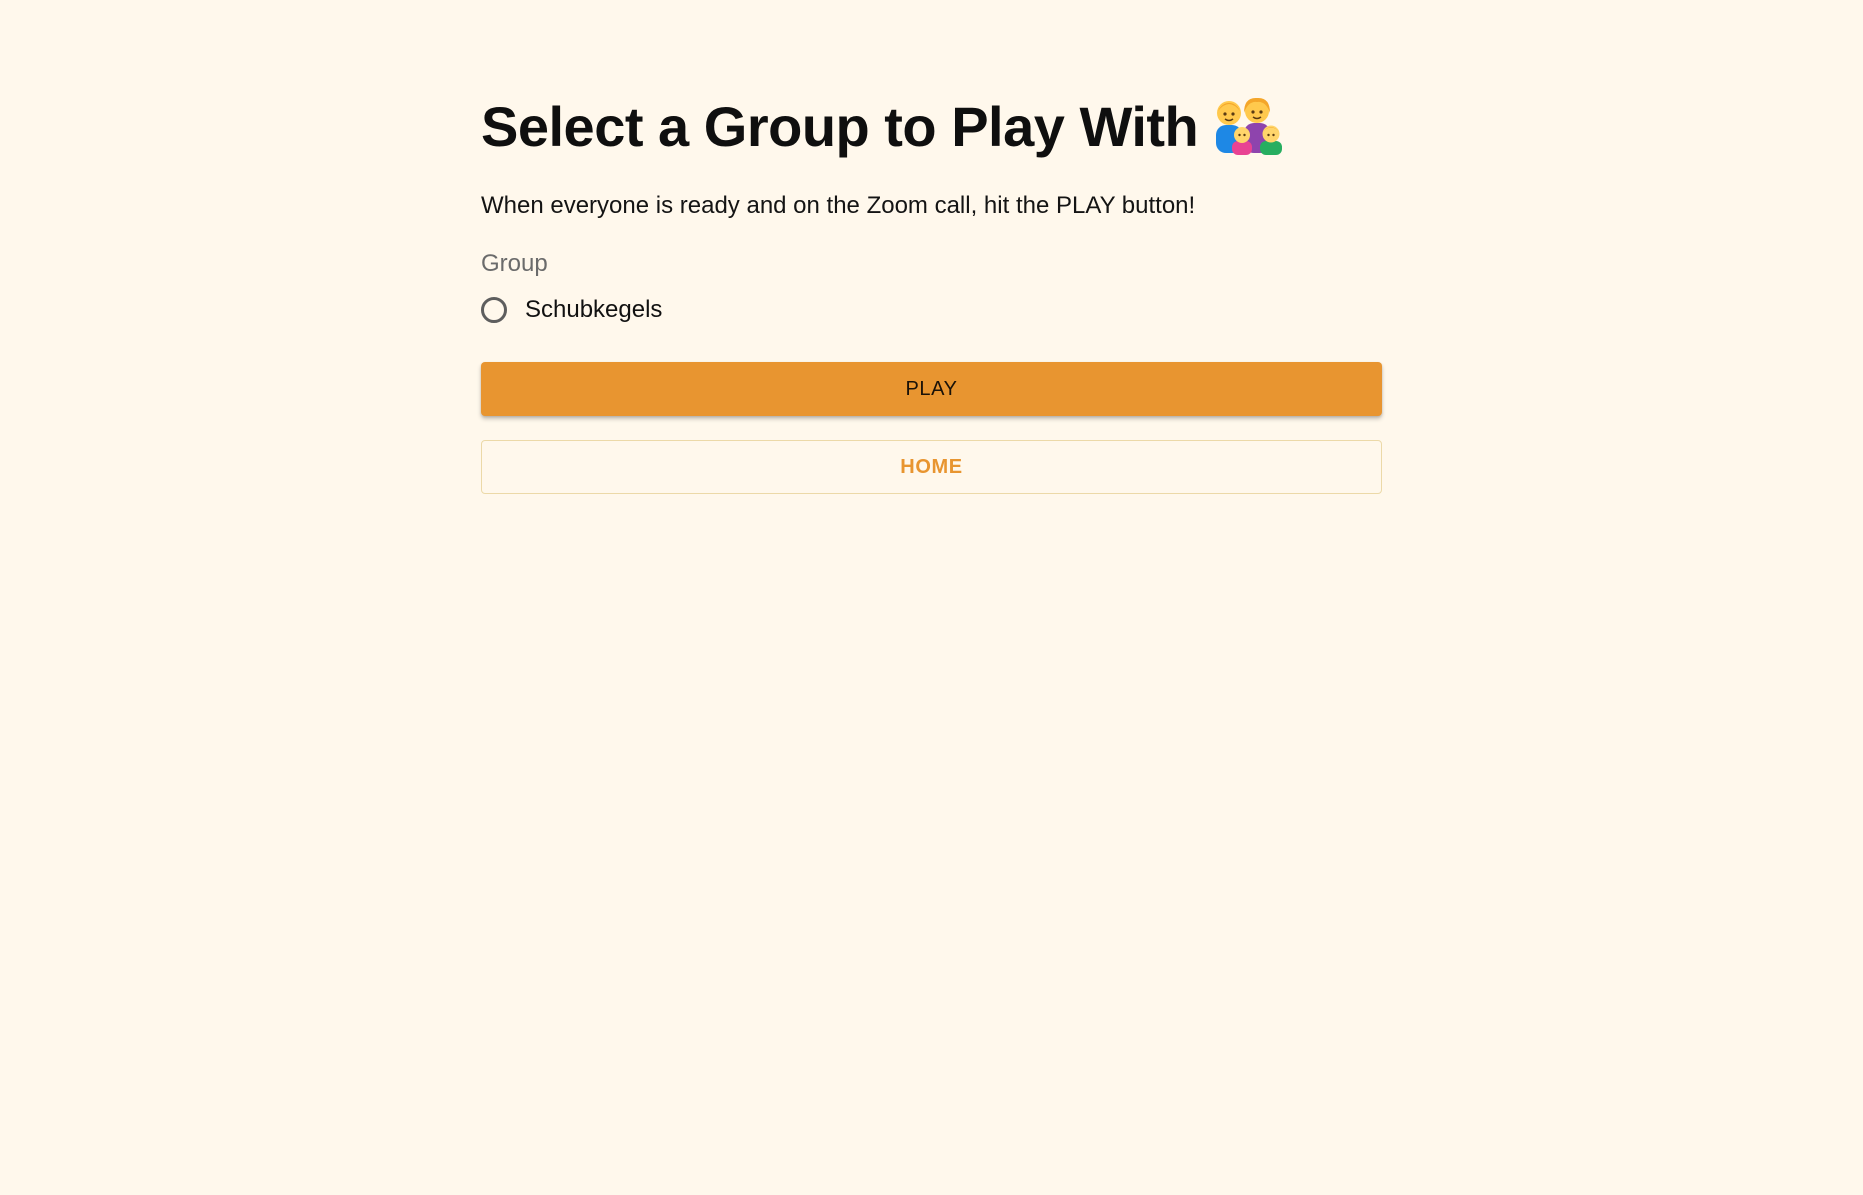  Describe the element at coordinates (931, 467) in the screenshot. I see `home-button: HOME` at that location.